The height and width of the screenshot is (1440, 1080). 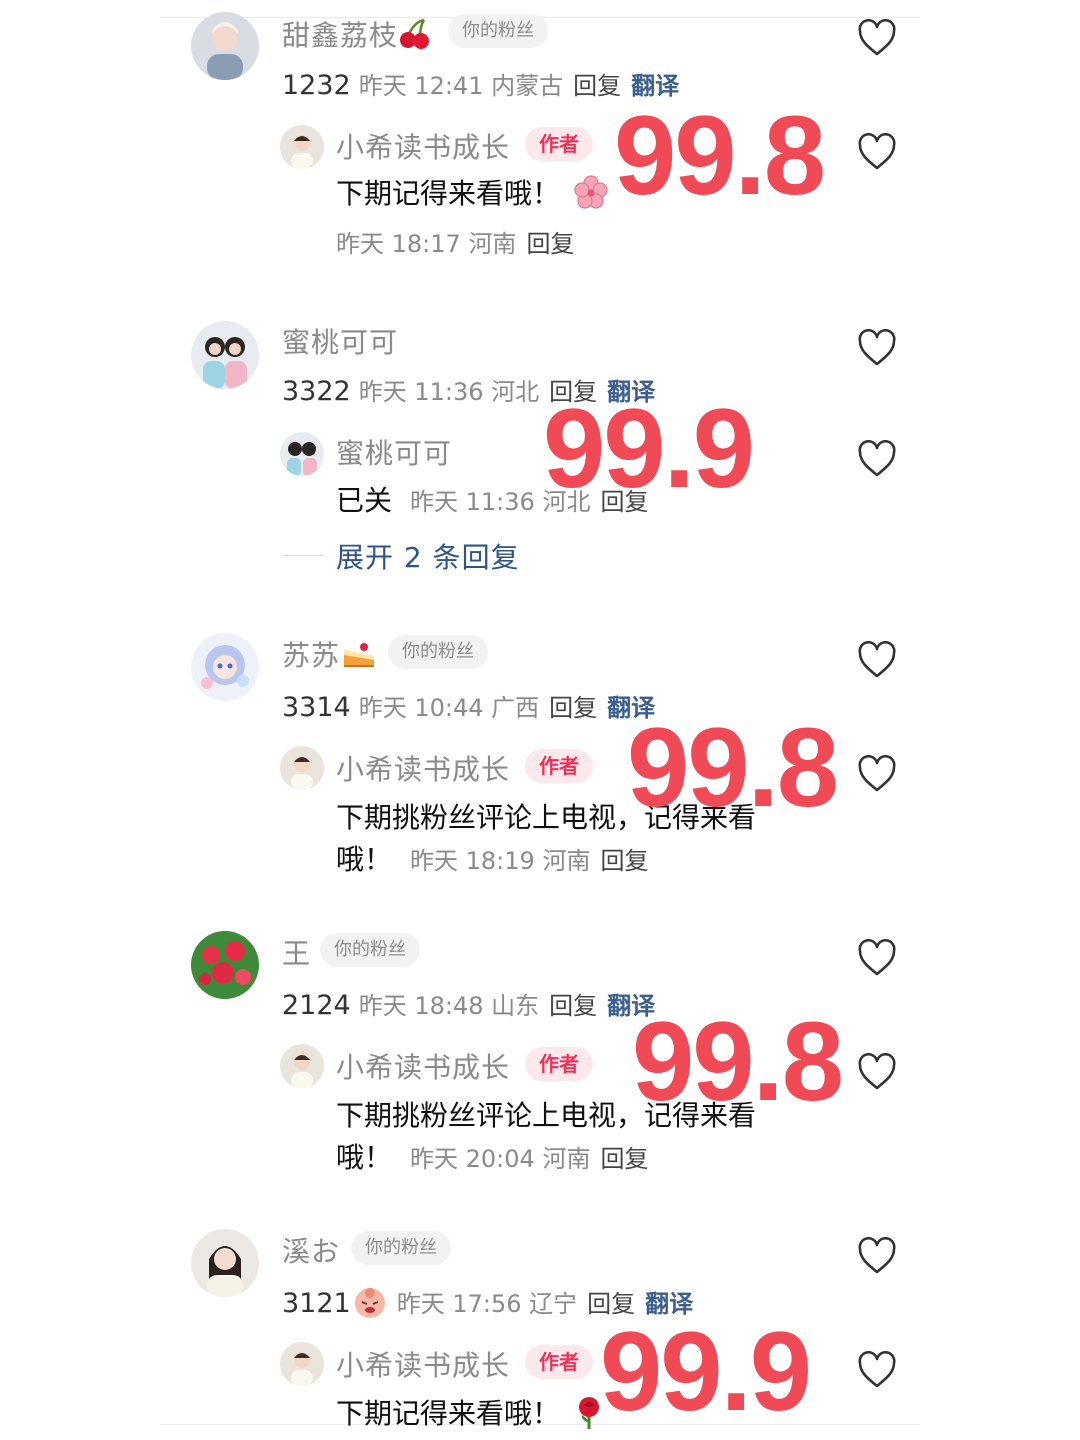 What do you see at coordinates (370, 1305) in the screenshot?
I see `crying-face-icon` at bounding box center [370, 1305].